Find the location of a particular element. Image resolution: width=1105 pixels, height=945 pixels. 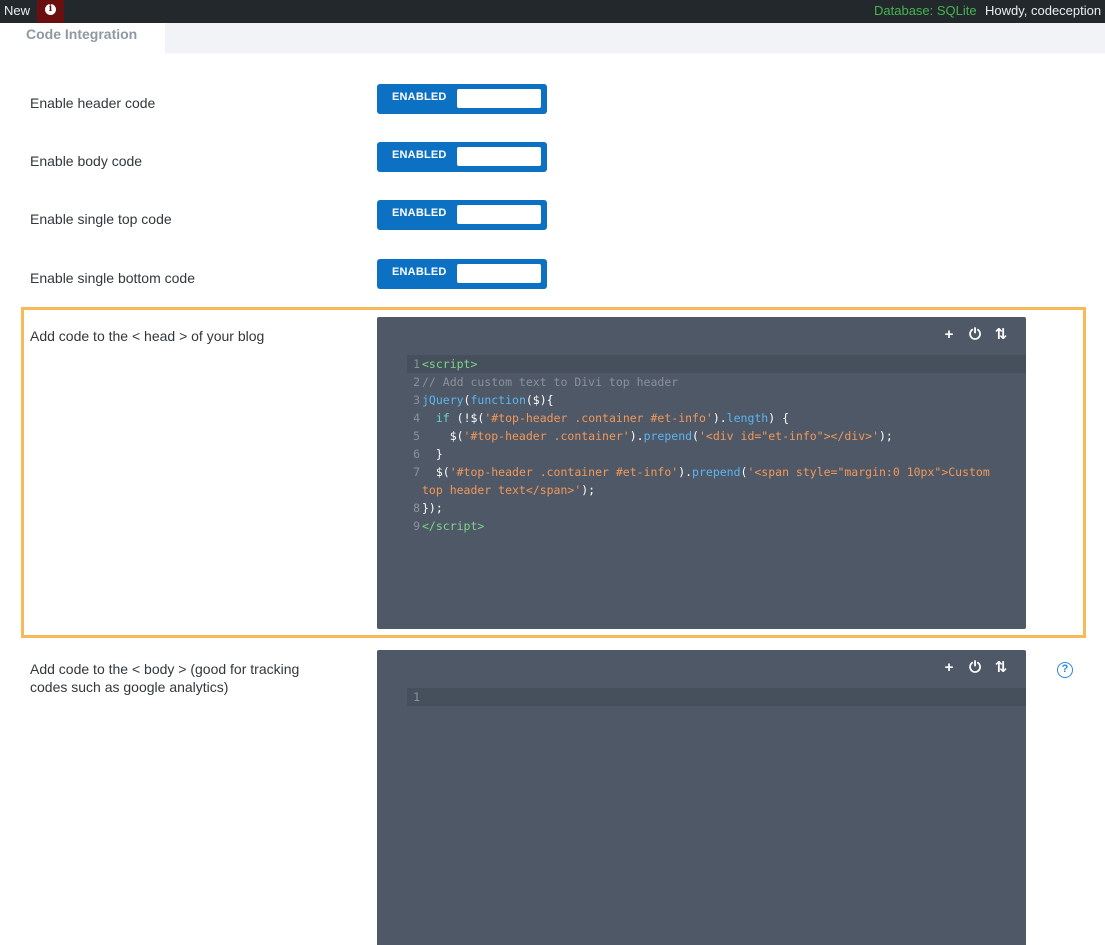

code-line: 1 is located at coordinates (716, 697).